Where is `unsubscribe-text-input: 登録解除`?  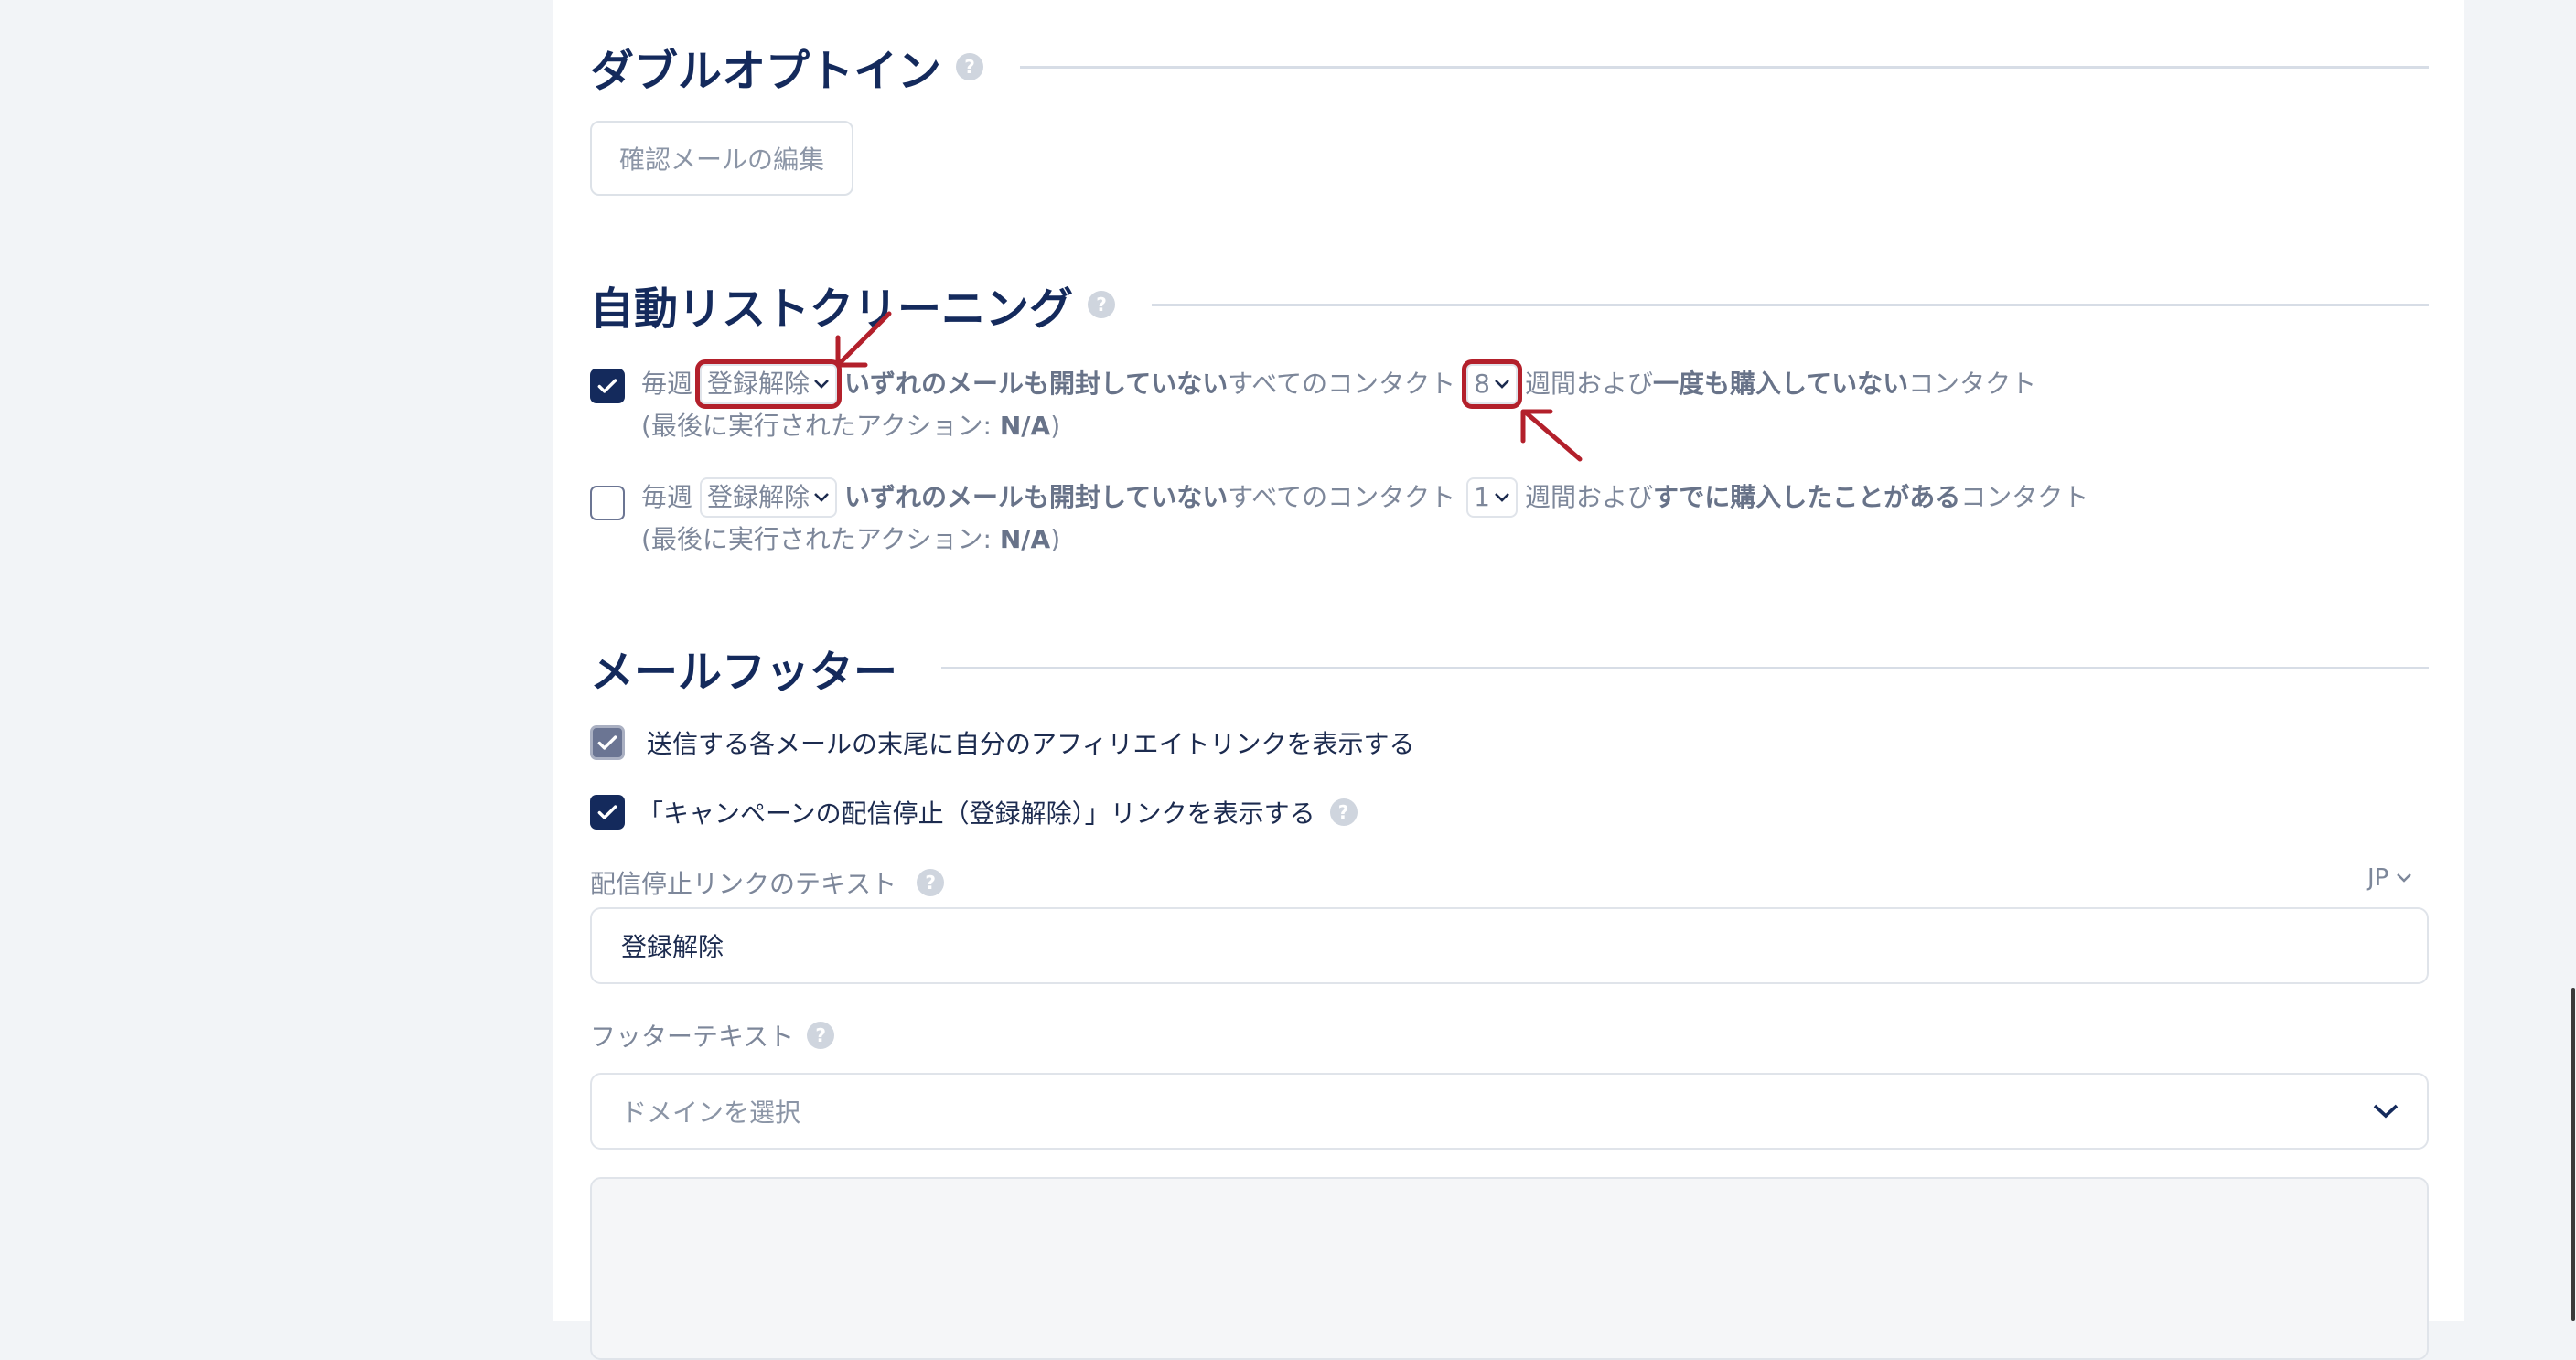 unsubscribe-text-input: 登録解除 is located at coordinates (1509, 945).